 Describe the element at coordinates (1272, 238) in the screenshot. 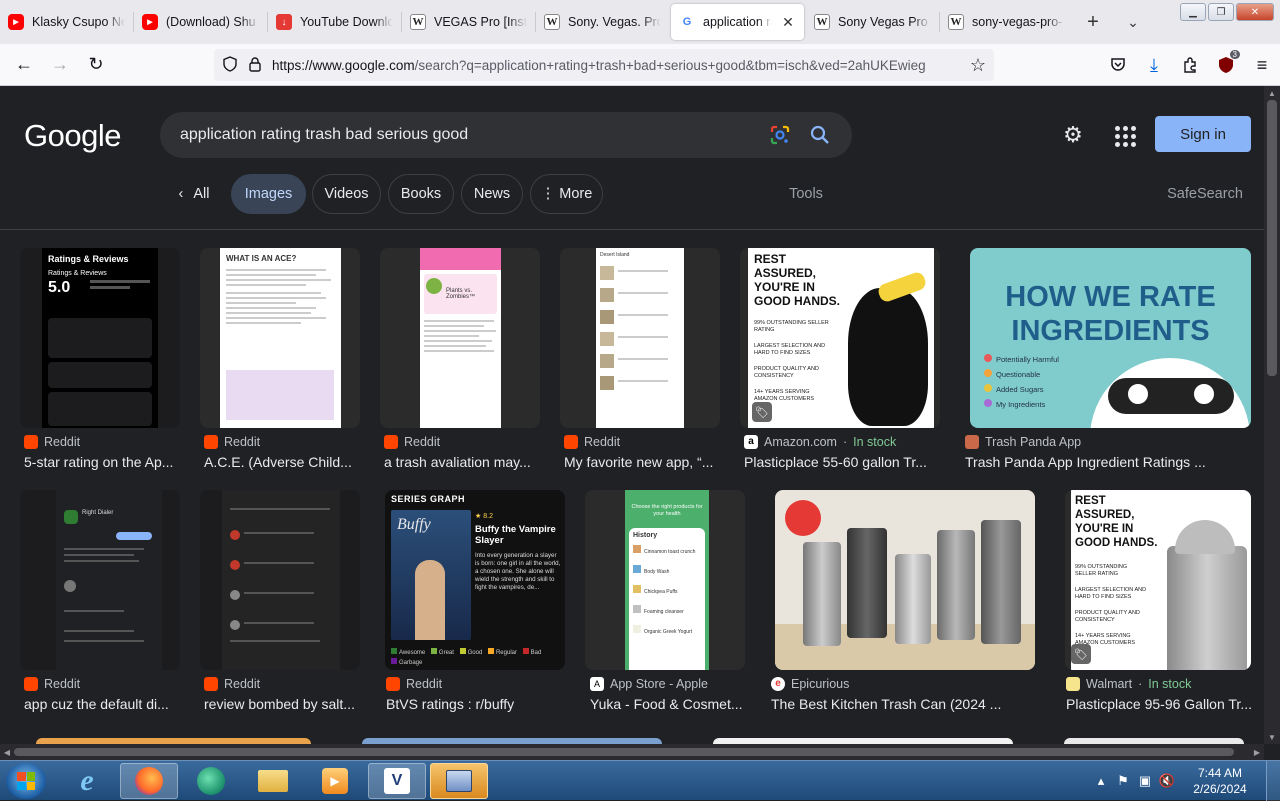

I see `vertical-scroll-thumb` at that location.